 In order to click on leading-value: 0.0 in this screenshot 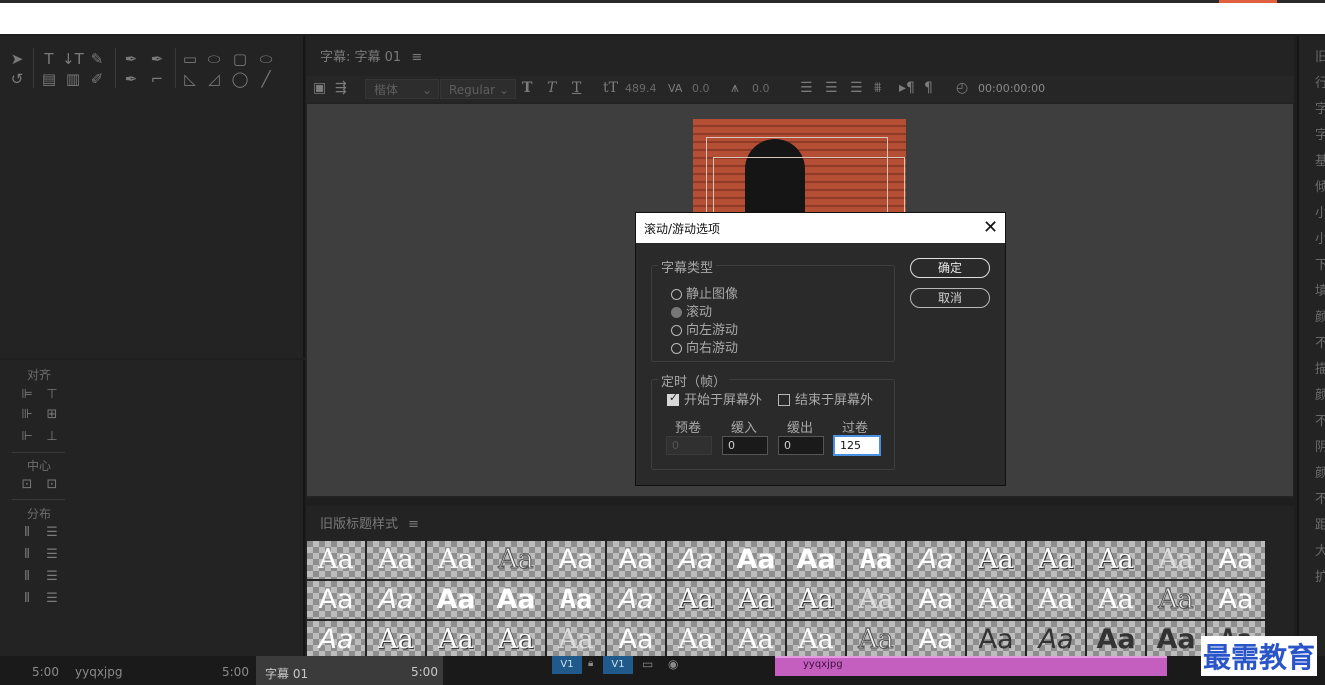, I will do `click(761, 88)`.